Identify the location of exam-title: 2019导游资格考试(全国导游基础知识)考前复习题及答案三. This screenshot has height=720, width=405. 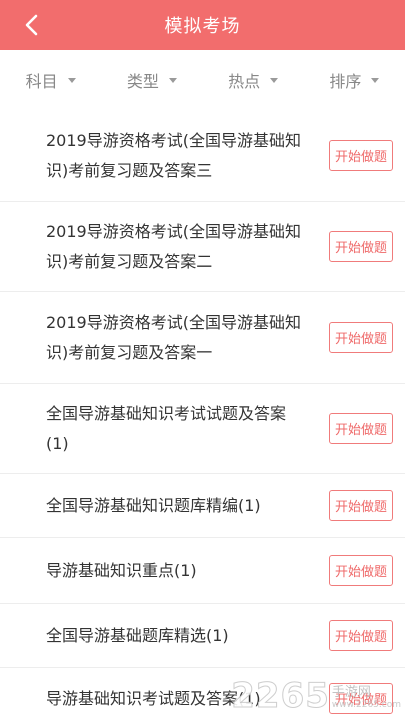
(173, 155).